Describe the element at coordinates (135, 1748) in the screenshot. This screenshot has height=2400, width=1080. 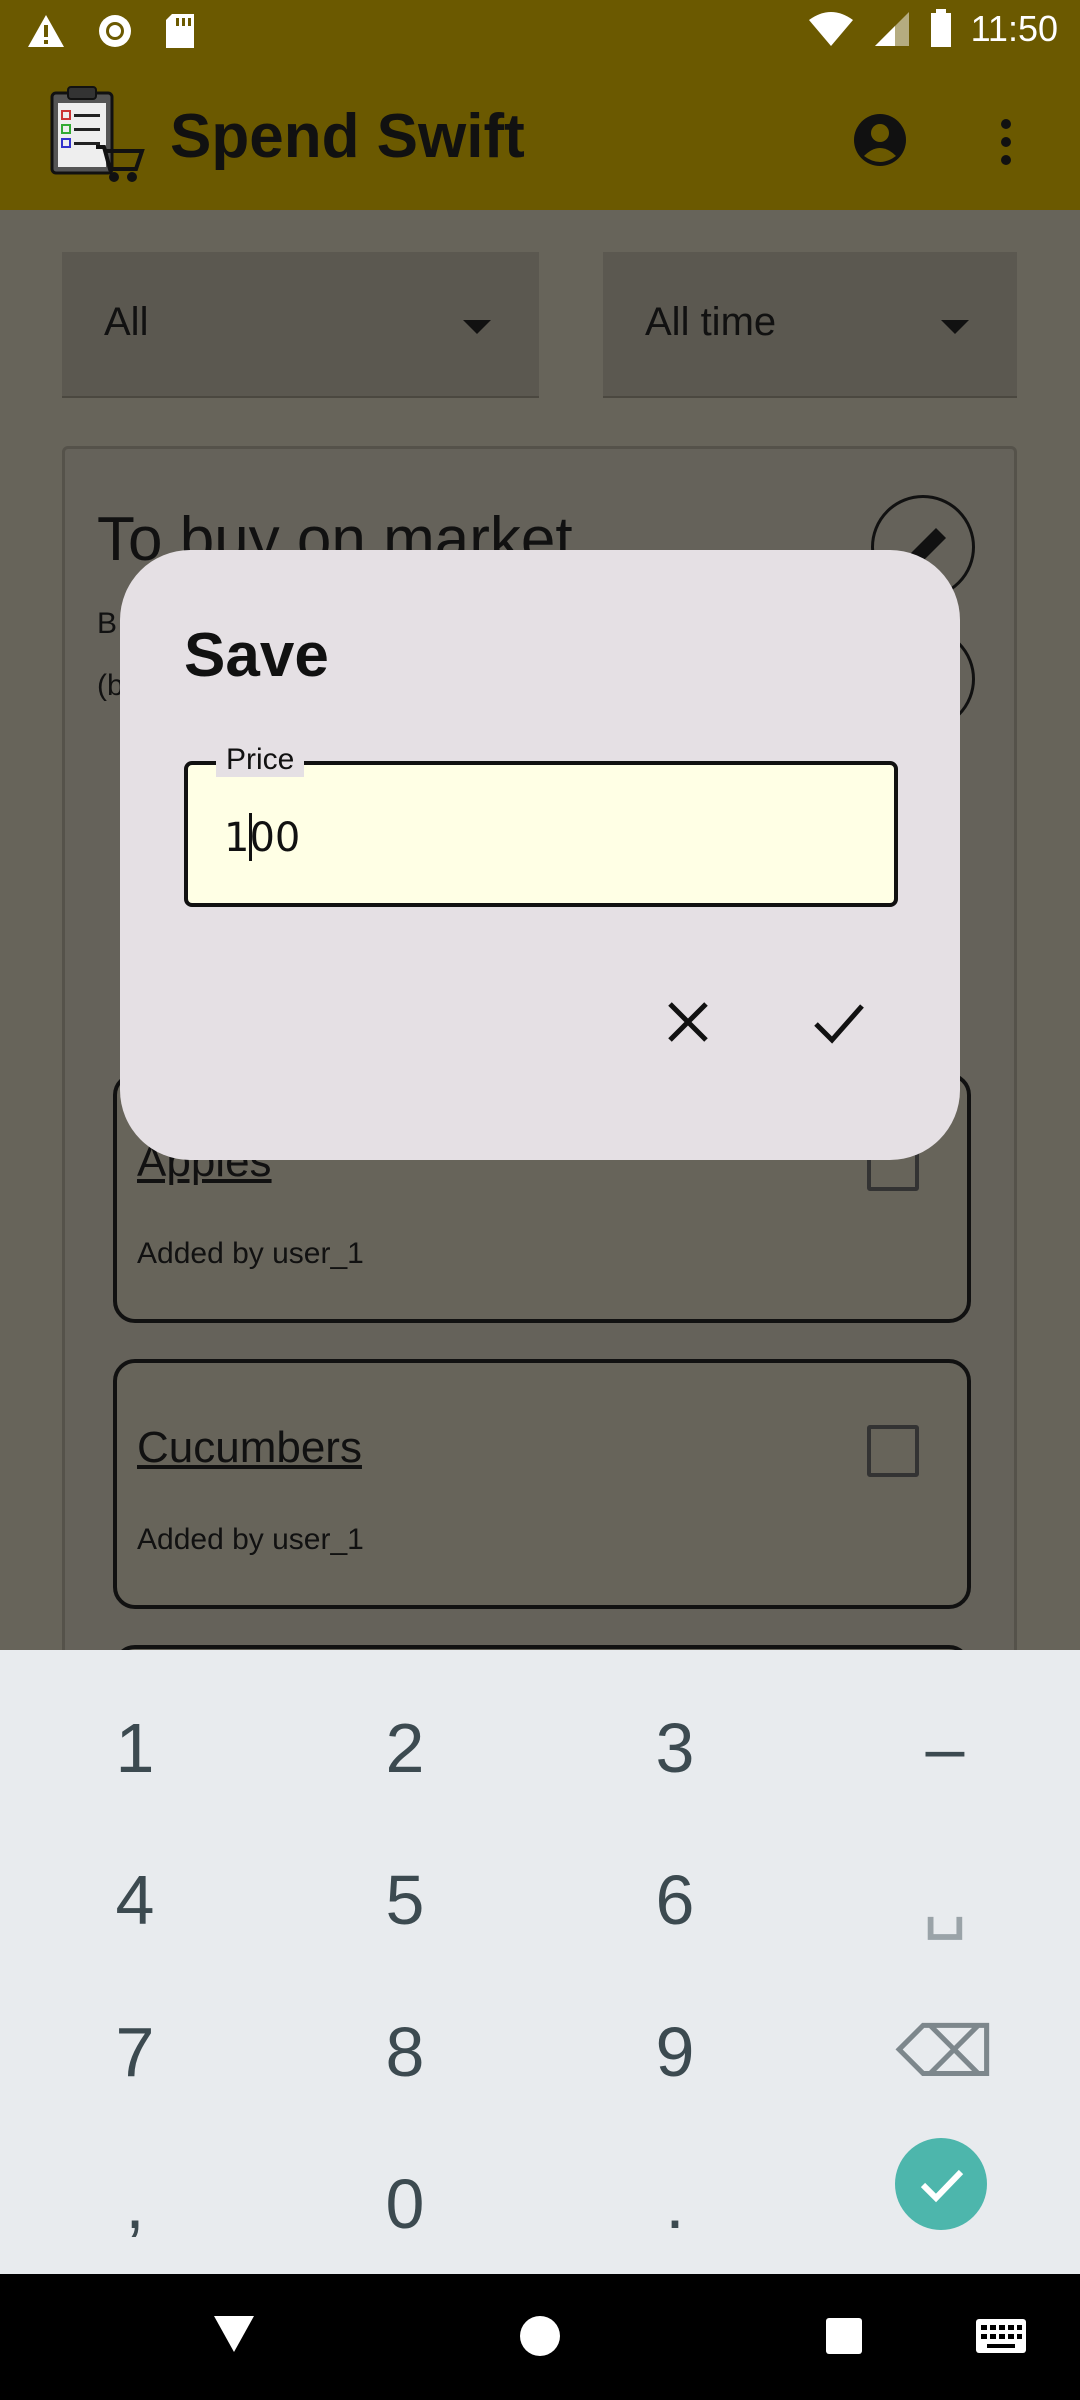
I see `key-1: 1` at that location.